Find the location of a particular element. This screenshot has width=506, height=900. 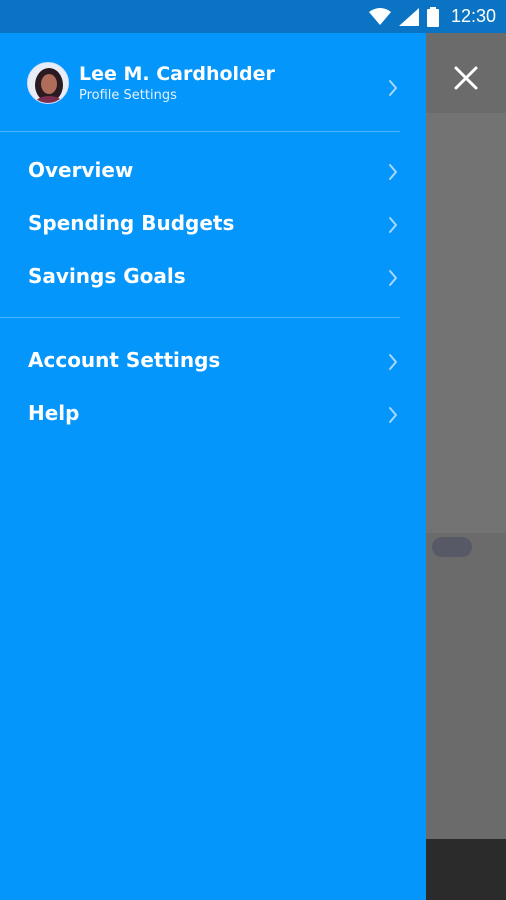

profile-row: Lee M. Cardholder Profile Settings is located at coordinates (213, 82).